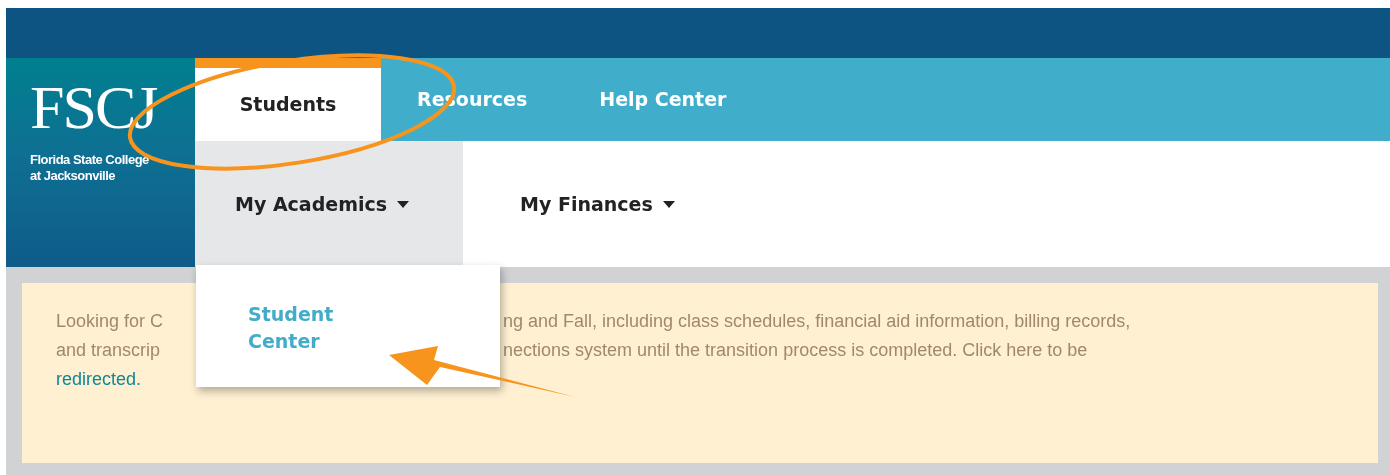 Image resolution: width=1390 pixels, height=475 pixels. Describe the element at coordinates (817, 321) in the screenshot. I see `notice-text: ng and Fall, including class schedules, financial aid information, billing records,` at that location.